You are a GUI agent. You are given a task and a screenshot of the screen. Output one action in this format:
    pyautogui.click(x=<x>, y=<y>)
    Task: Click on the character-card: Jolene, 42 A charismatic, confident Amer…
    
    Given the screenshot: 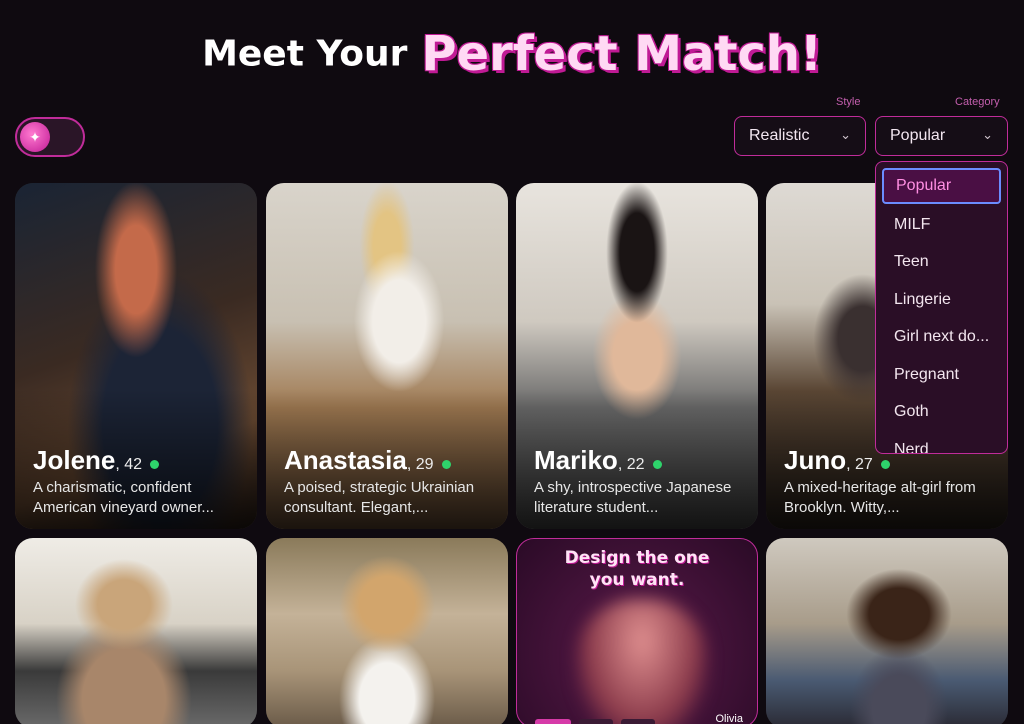 What is the action you would take?
    pyautogui.click(x=136, y=356)
    